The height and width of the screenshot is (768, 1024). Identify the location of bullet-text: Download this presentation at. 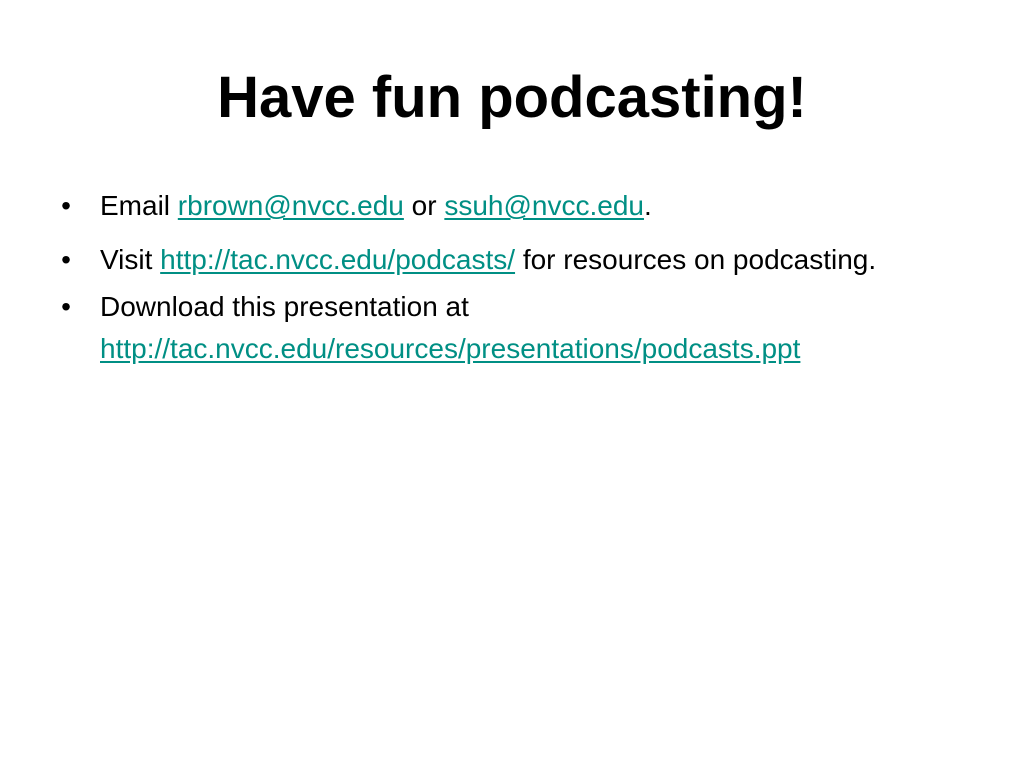
(284, 306).